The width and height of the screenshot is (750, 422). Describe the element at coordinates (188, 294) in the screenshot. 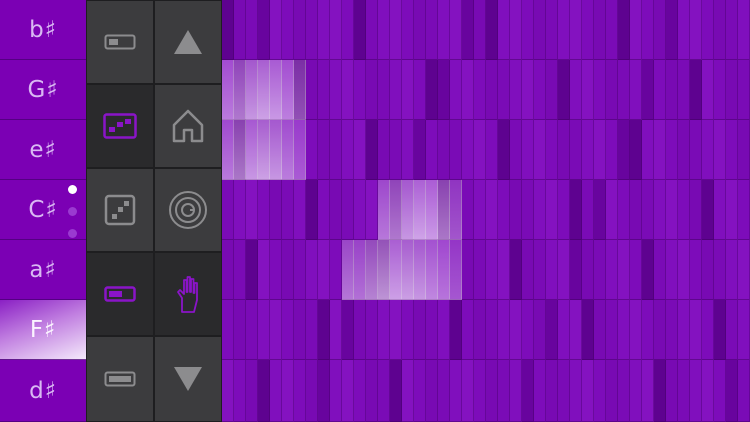

I see `hand-button` at that location.